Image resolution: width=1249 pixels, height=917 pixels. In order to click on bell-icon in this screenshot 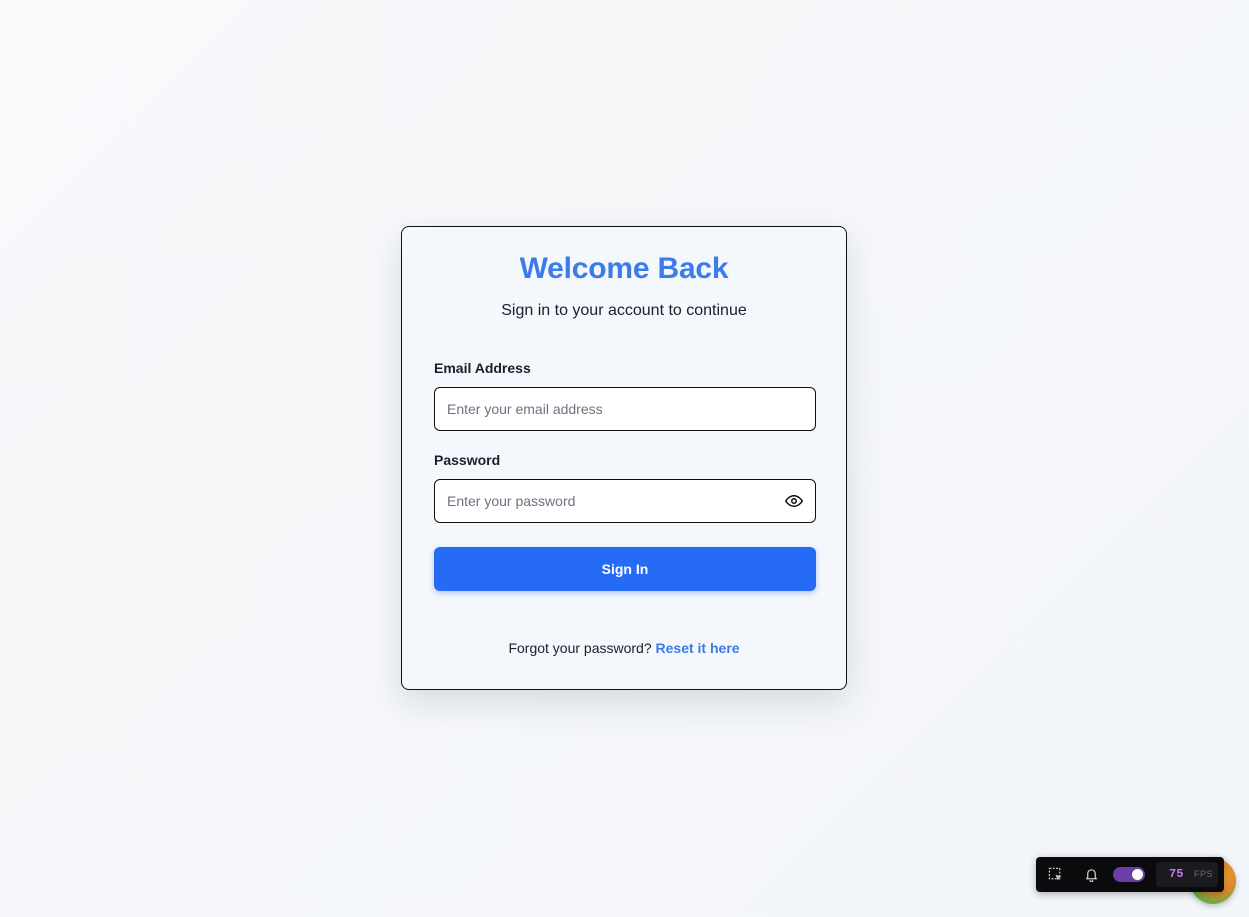, I will do `click(1091, 874)`.